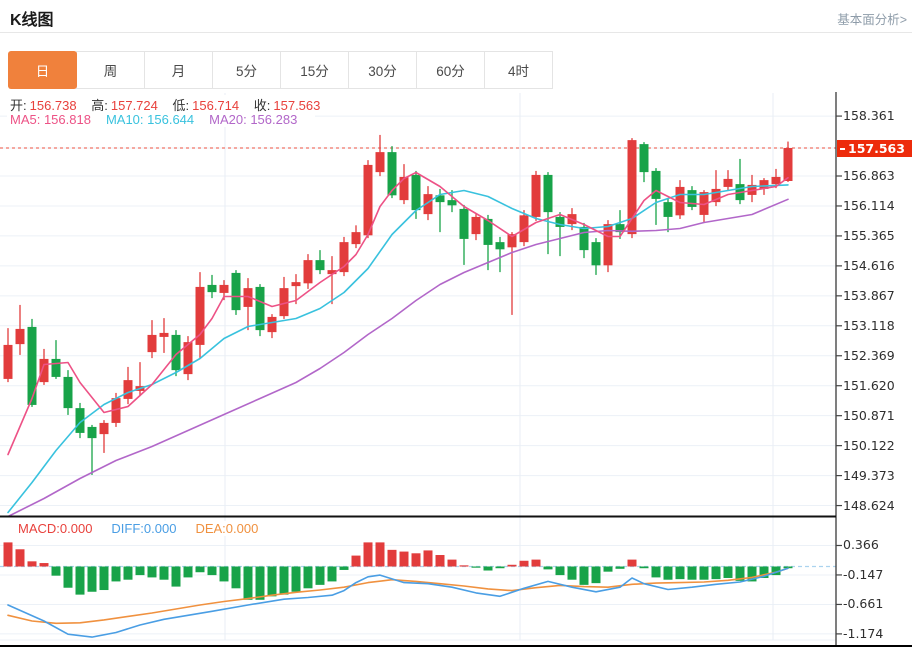 Image resolution: width=912 pixels, height=648 pixels. What do you see at coordinates (42, 70) in the screenshot?
I see `tab-day: 日` at bounding box center [42, 70].